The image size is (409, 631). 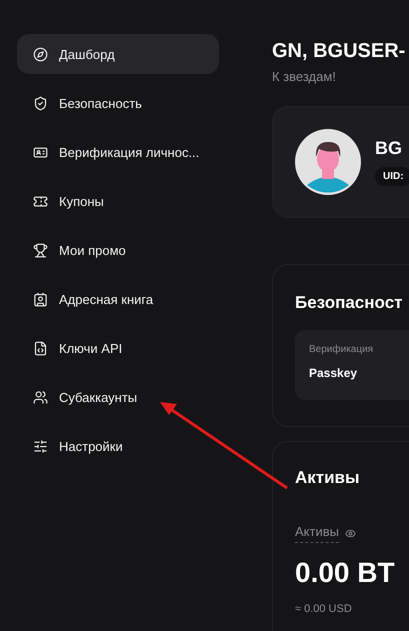 What do you see at coordinates (118, 54) in the screenshot?
I see `sidebar-item: Дашборд` at bounding box center [118, 54].